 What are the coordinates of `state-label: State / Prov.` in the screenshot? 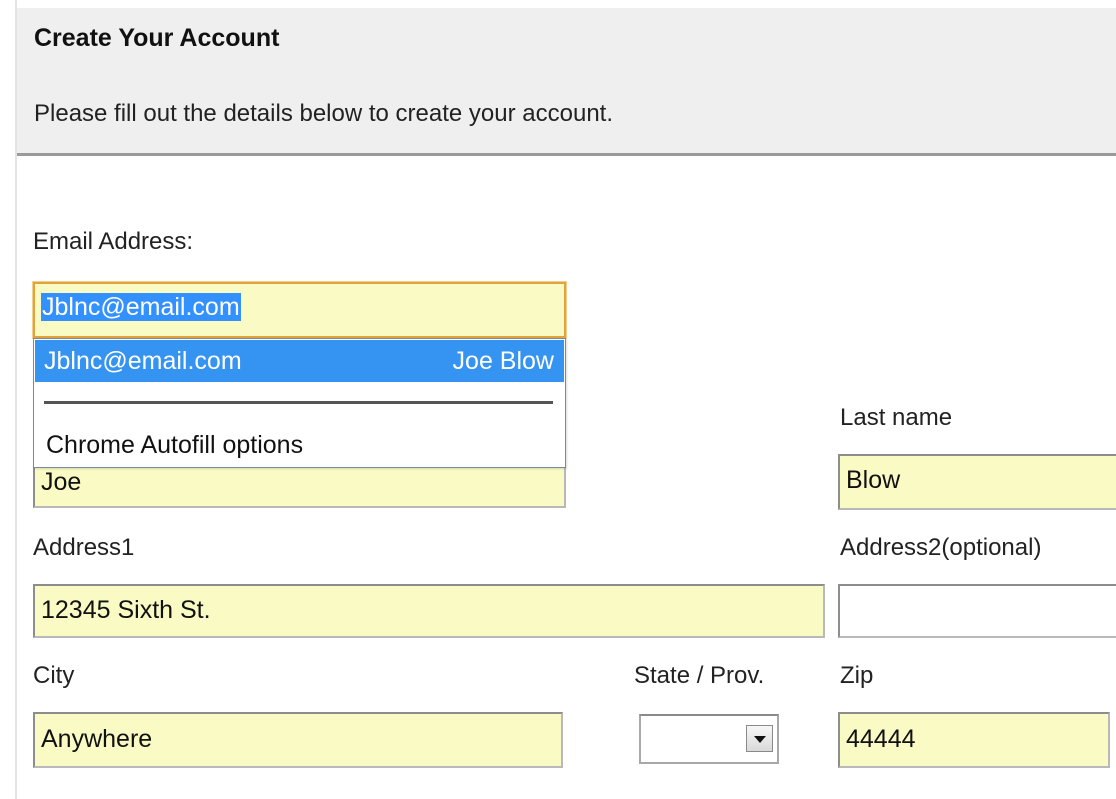 It's located at (699, 675).